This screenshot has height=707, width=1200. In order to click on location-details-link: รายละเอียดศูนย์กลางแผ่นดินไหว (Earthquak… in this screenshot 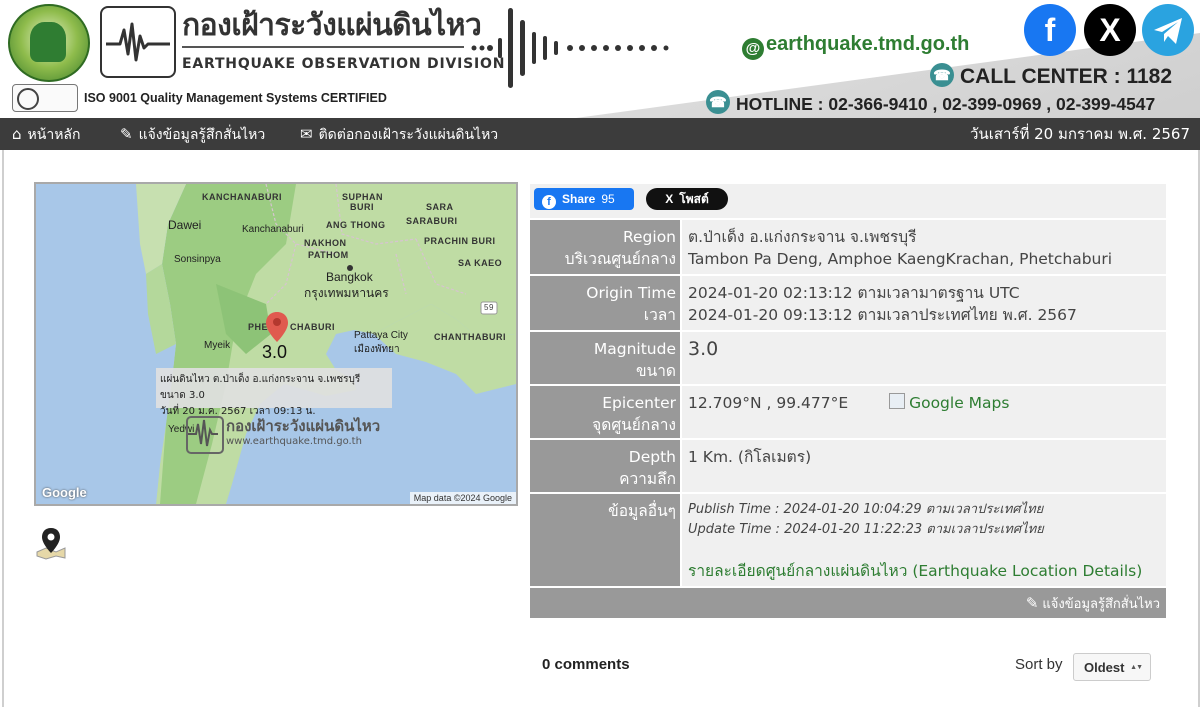, I will do `click(915, 571)`.